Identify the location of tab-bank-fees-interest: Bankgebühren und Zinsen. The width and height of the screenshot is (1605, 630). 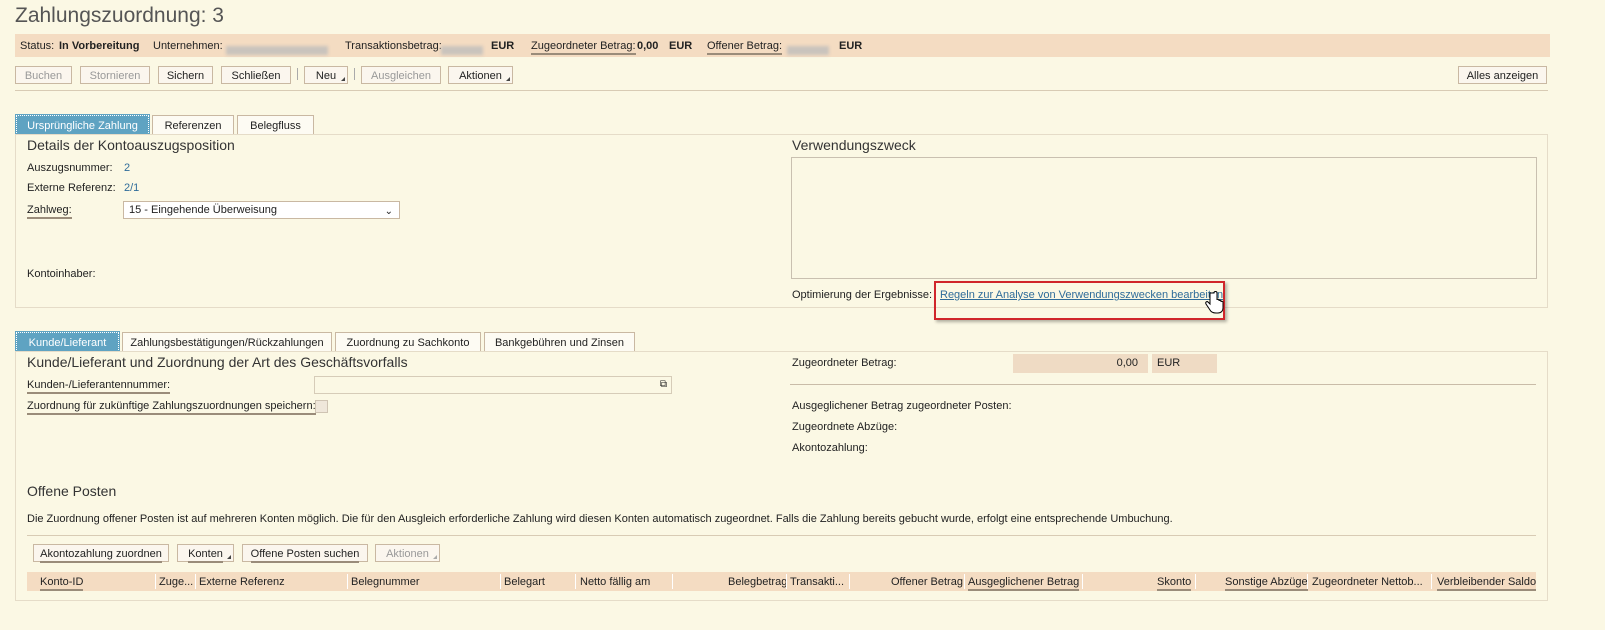
(559, 342).